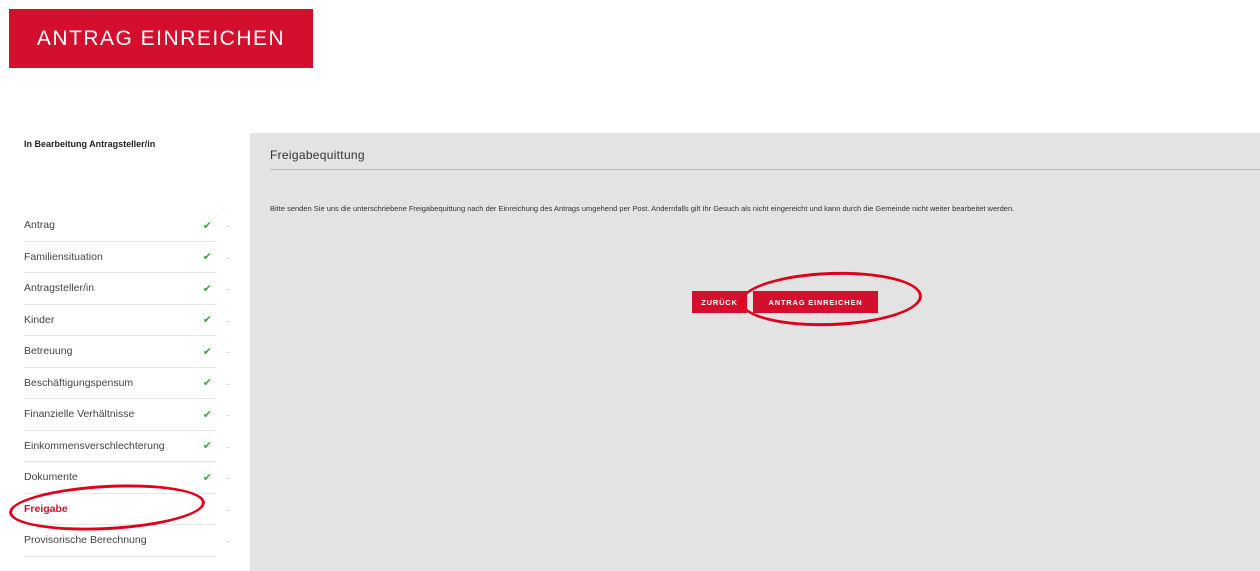  Describe the element at coordinates (90, 144) in the screenshot. I see `status-label: In Bearbeitung Antragsteller/in` at that location.